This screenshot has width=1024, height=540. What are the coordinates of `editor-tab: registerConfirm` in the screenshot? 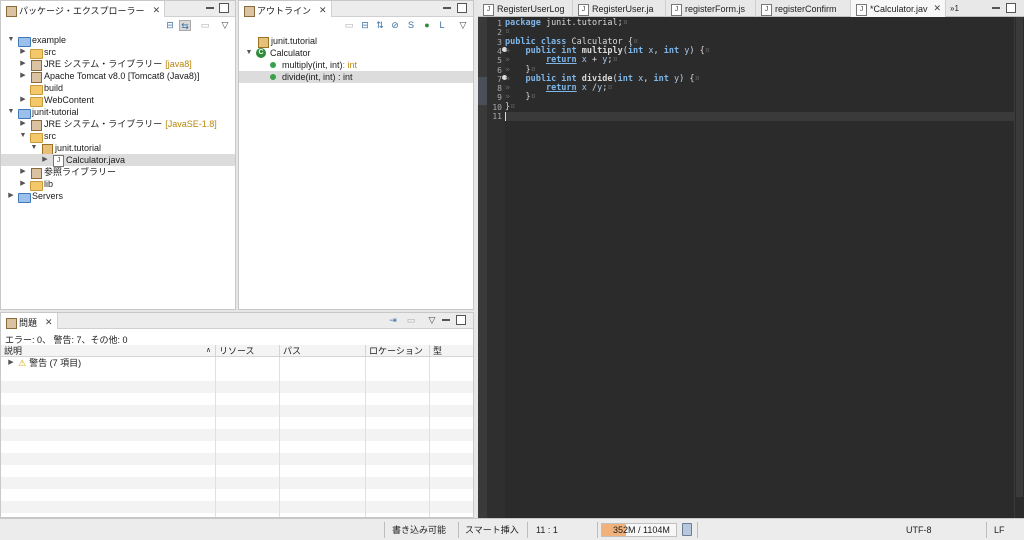 It's located at (803, 8).